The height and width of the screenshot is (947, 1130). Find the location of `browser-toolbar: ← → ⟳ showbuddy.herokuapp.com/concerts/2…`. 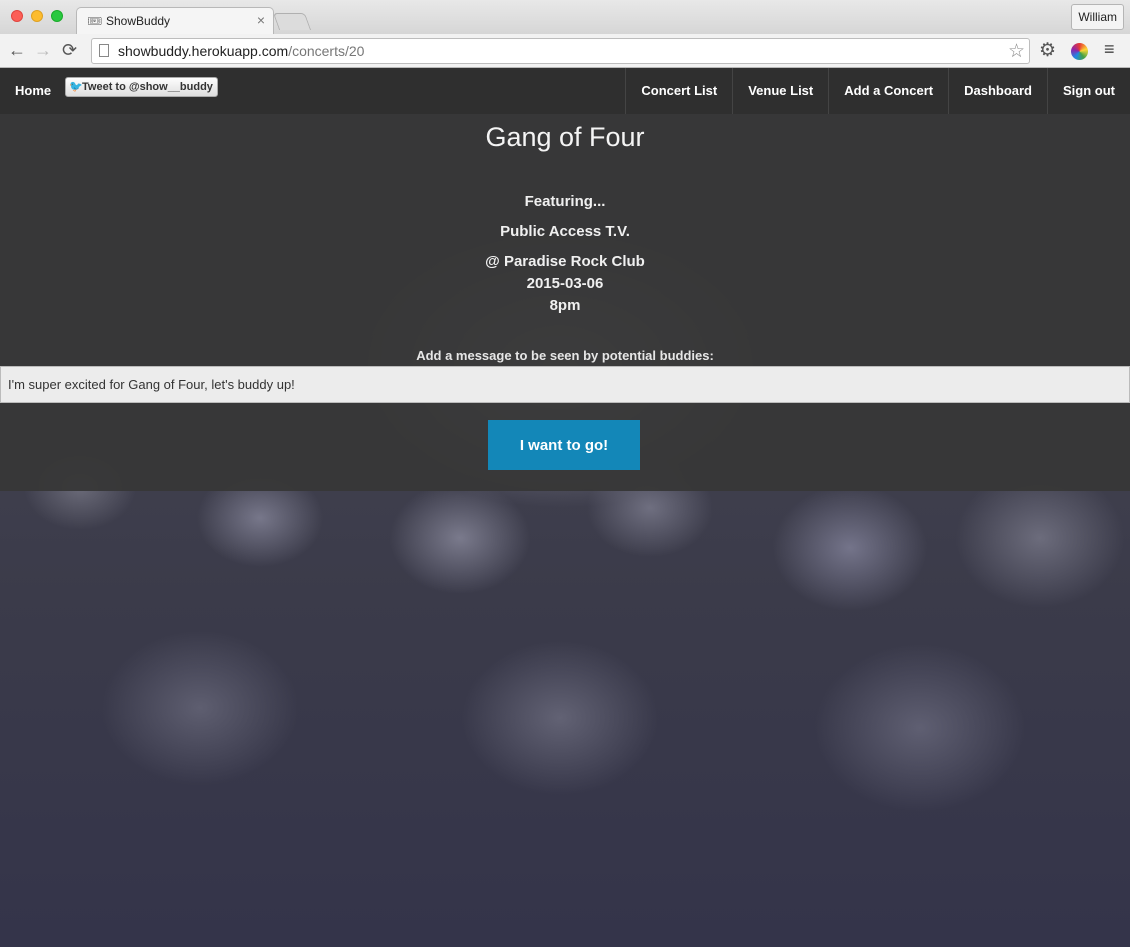

browser-toolbar: ← → ⟳ showbuddy.herokuapp.com/concerts/2… is located at coordinates (565, 51).